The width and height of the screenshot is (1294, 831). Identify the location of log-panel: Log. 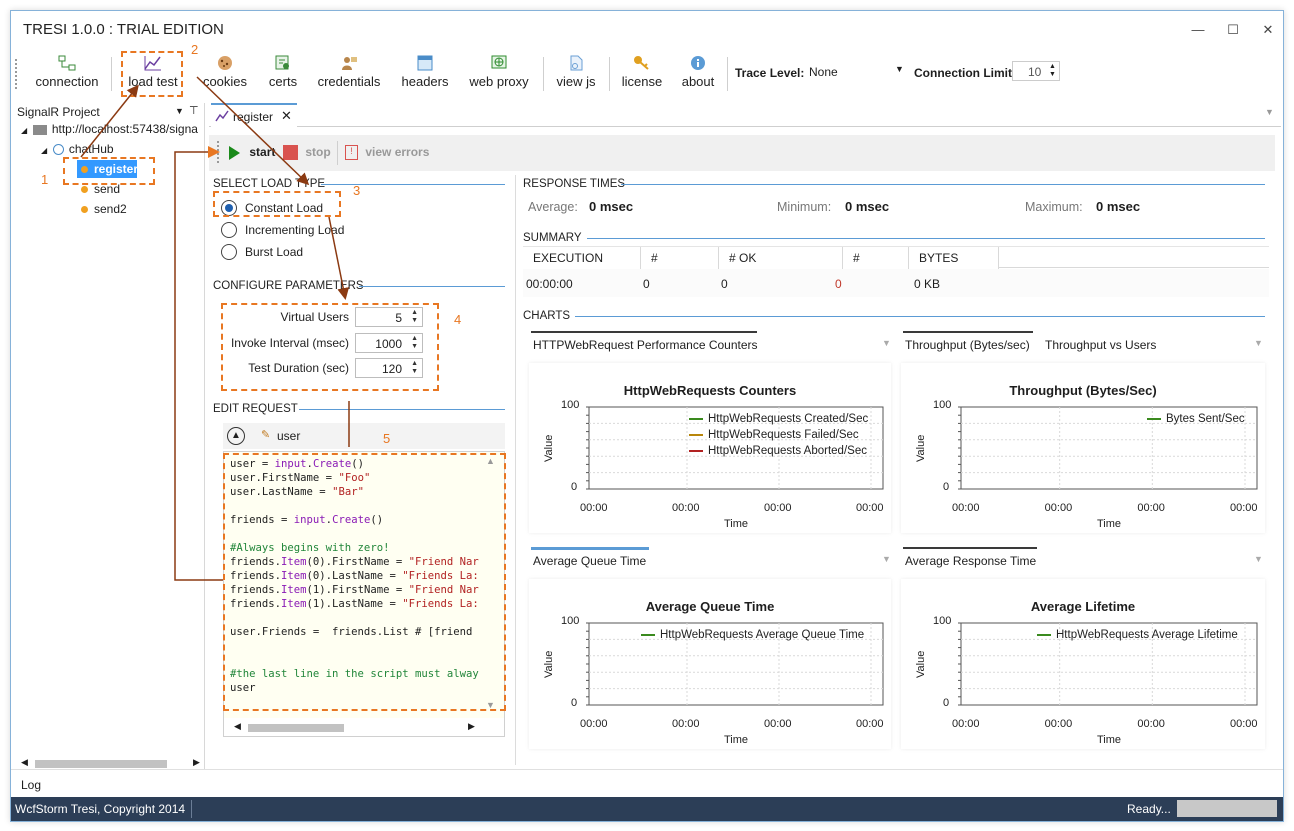
(647, 783).